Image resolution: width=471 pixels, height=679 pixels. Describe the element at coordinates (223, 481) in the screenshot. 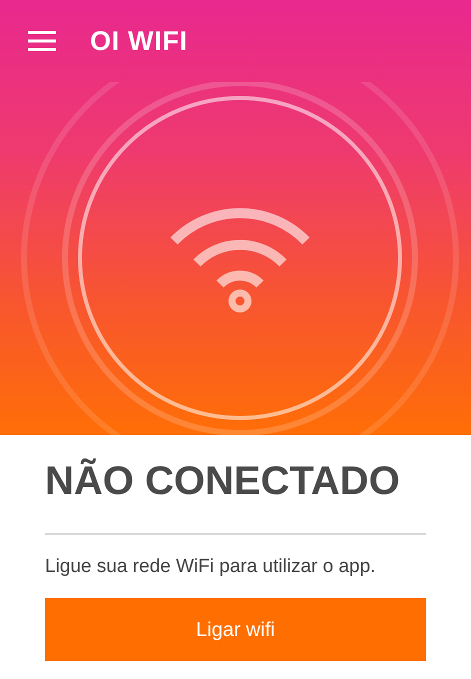

I see `status-title: NÃO CONECTADO` at that location.